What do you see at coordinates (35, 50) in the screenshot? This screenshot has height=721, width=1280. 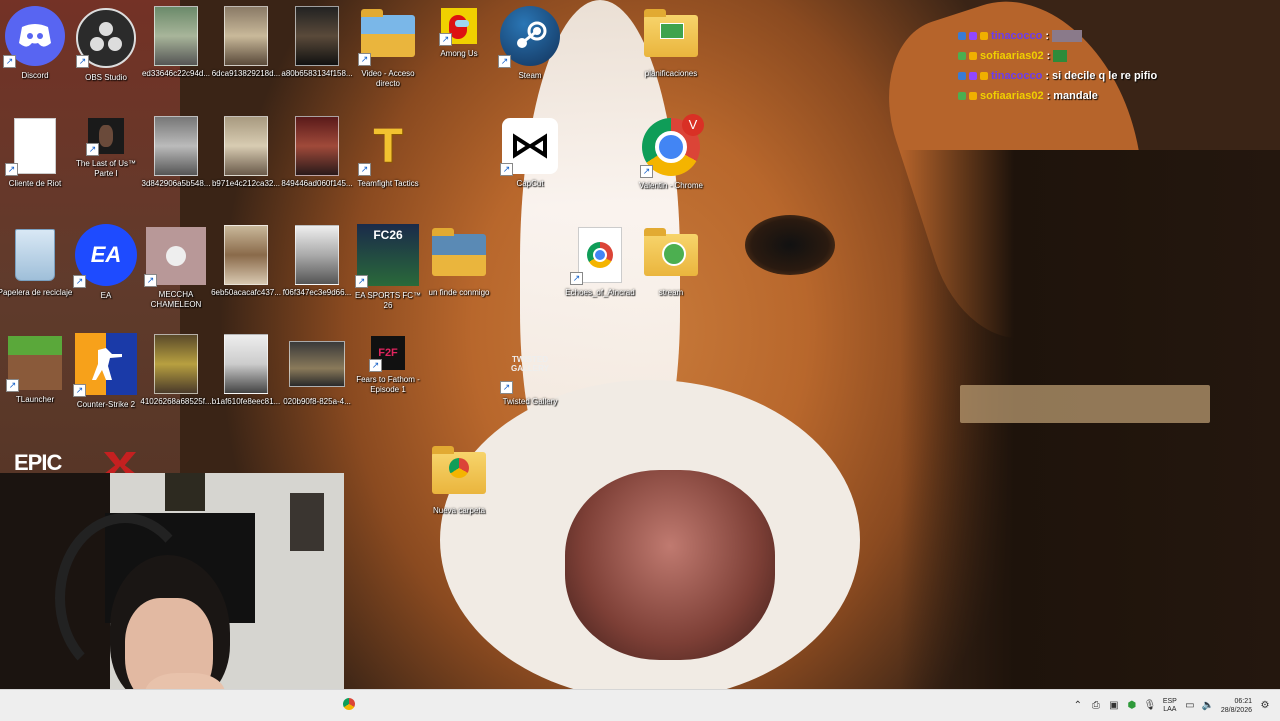 I see `desktop-icon-discord: ↗ Discord` at bounding box center [35, 50].